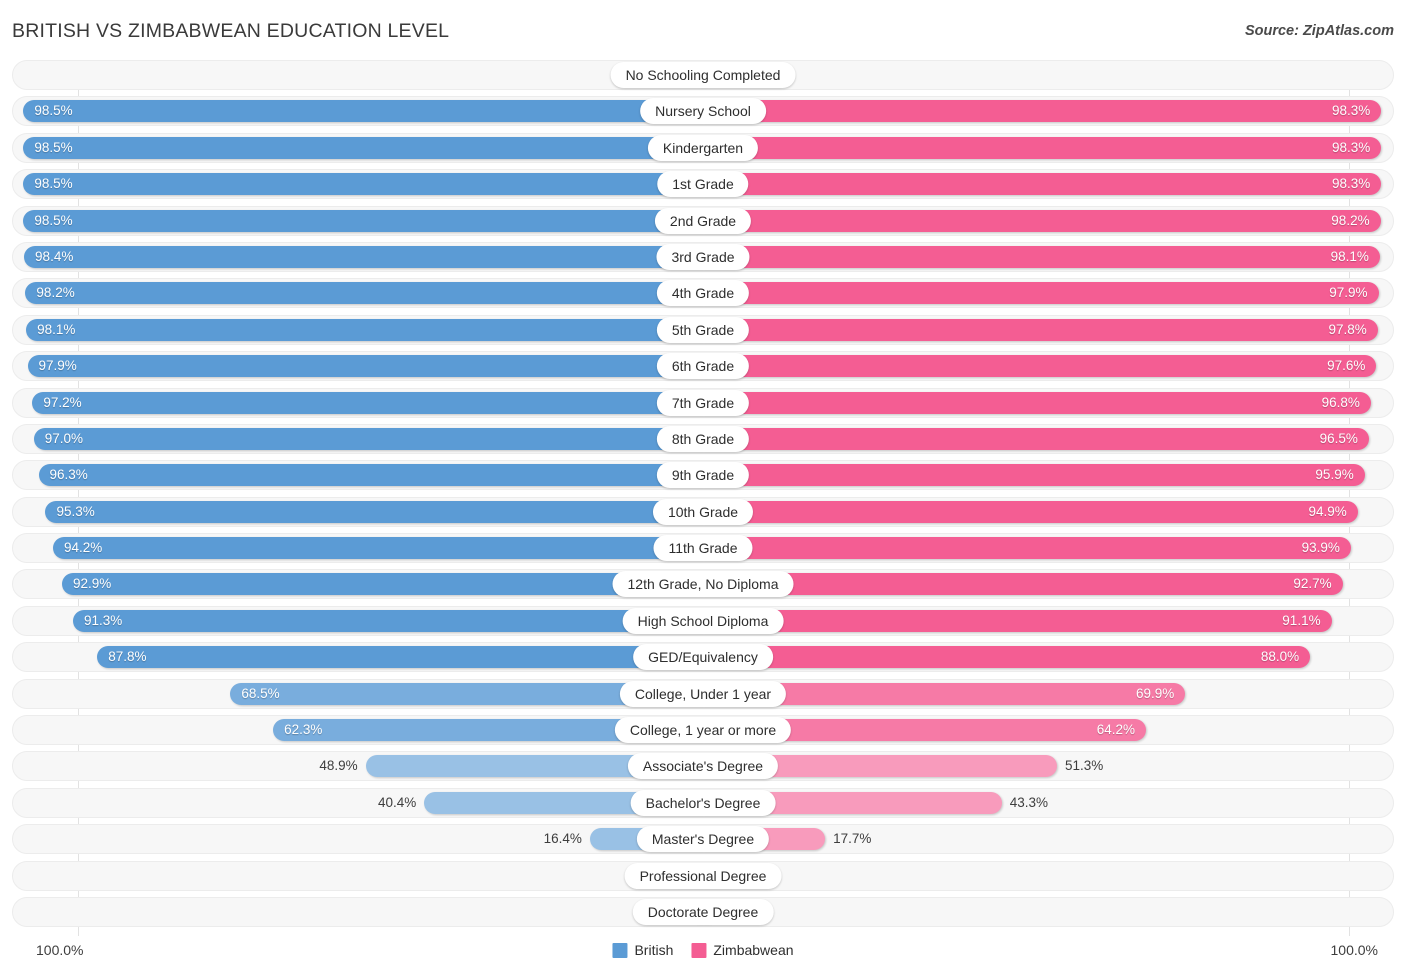 This screenshot has width=1406, height=975. What do you see at coordinates (368, 438) in the screenshot?
I see `bar-british: 97.0%` at bounding box center [368, 438].